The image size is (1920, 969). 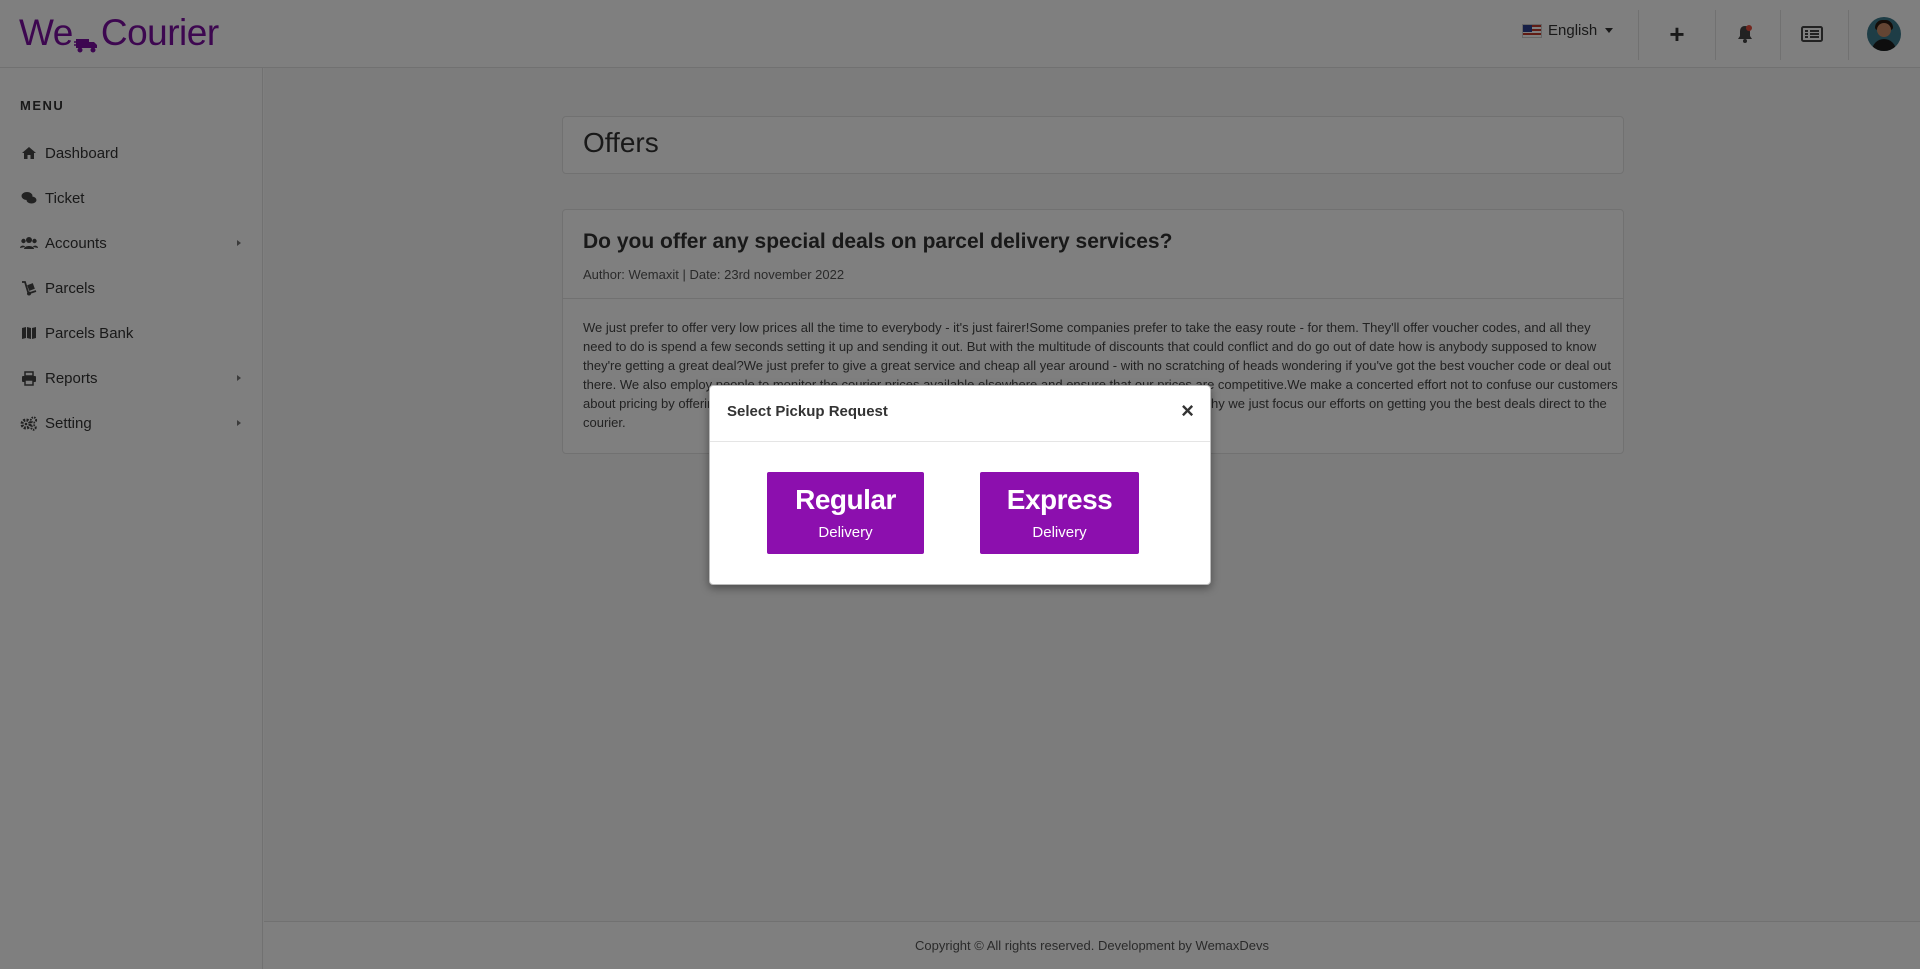 I want to click on express-delivery-button: Express Delivery, so click(x=1059, y=513).